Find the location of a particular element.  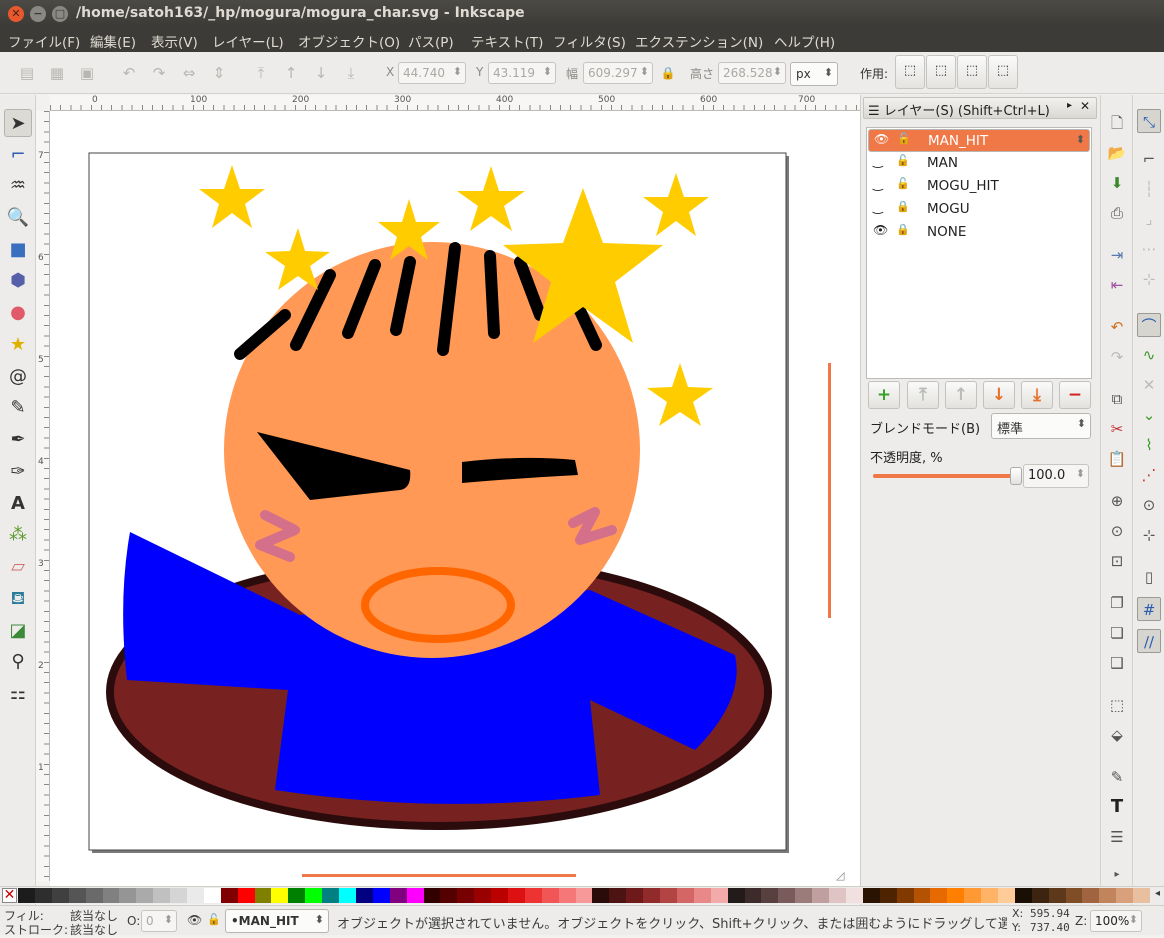

ungroup-icon: ⬙ is located at coordinates (1117, 735).